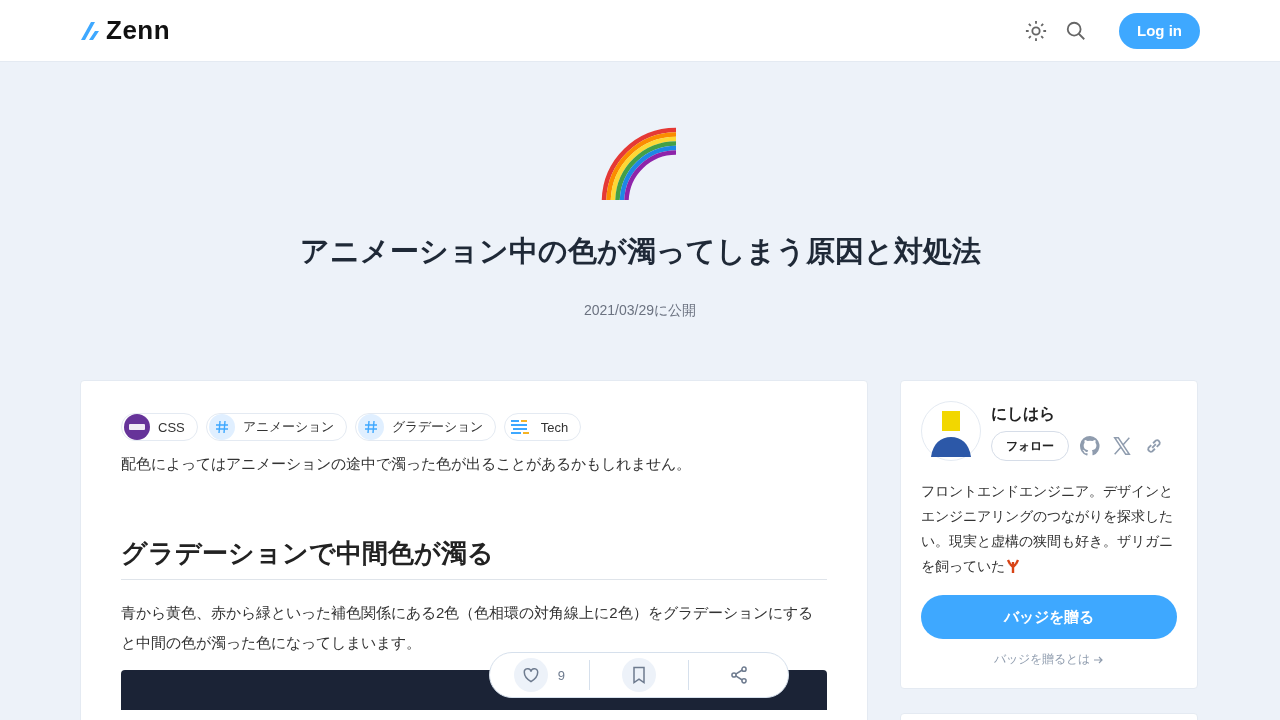 The height and width of the screenshot is (720, 1280). Describe the element at coordinates (640, 251) in the screenshot. I see `article-title: アニメーション中の色が濁ってしまう原因と対処法` at that location.